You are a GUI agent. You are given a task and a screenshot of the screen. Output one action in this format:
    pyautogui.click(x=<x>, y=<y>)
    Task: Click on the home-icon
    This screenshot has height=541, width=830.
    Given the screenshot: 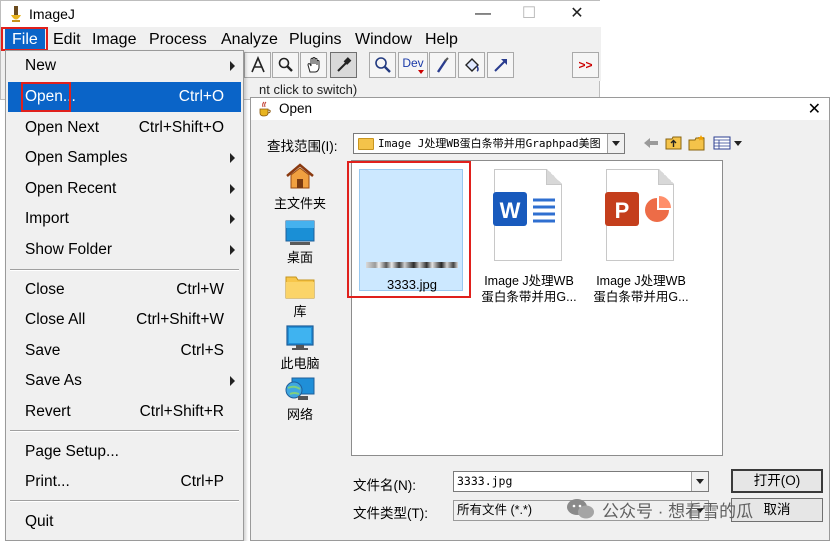 What is the action you would take?
    pyautogui.click(x=300, y=176)
    